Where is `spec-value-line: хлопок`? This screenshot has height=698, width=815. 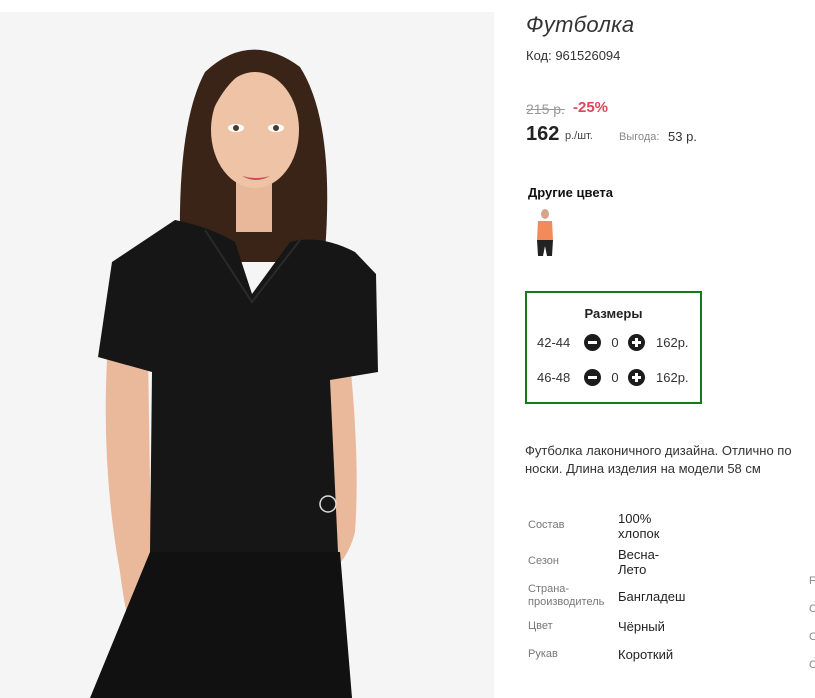 spec-value-line: хлопок is located at coordinates (639, 533).